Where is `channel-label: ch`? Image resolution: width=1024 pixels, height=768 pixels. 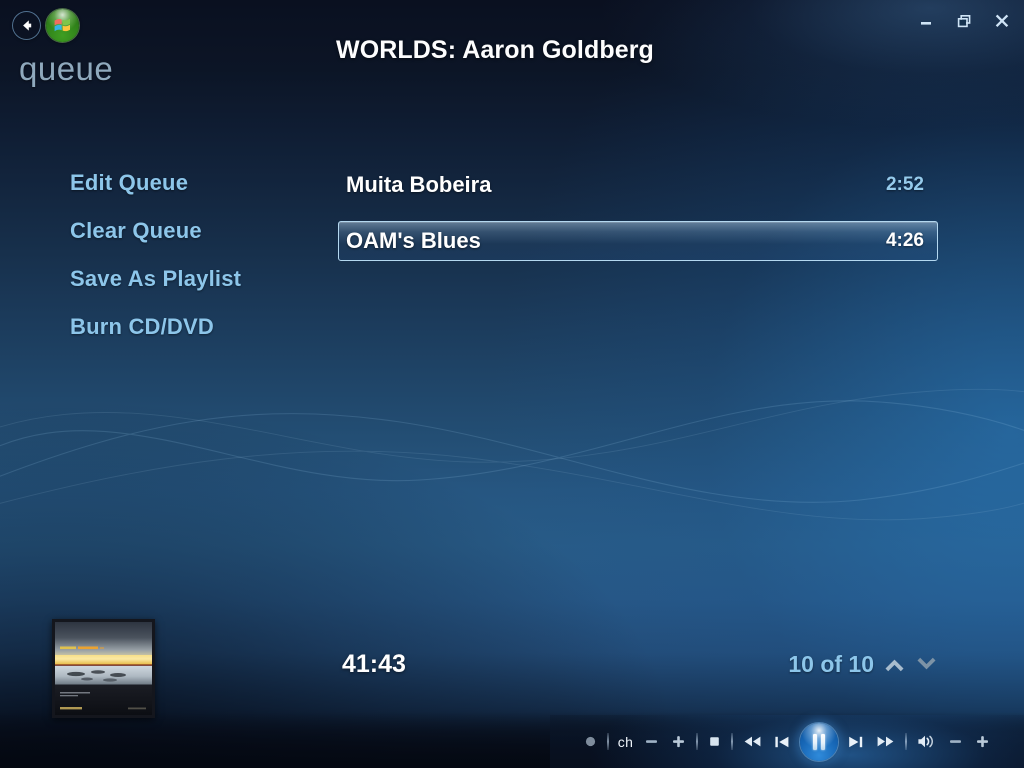 channel-label: ch is located at coordinates (625, 742).